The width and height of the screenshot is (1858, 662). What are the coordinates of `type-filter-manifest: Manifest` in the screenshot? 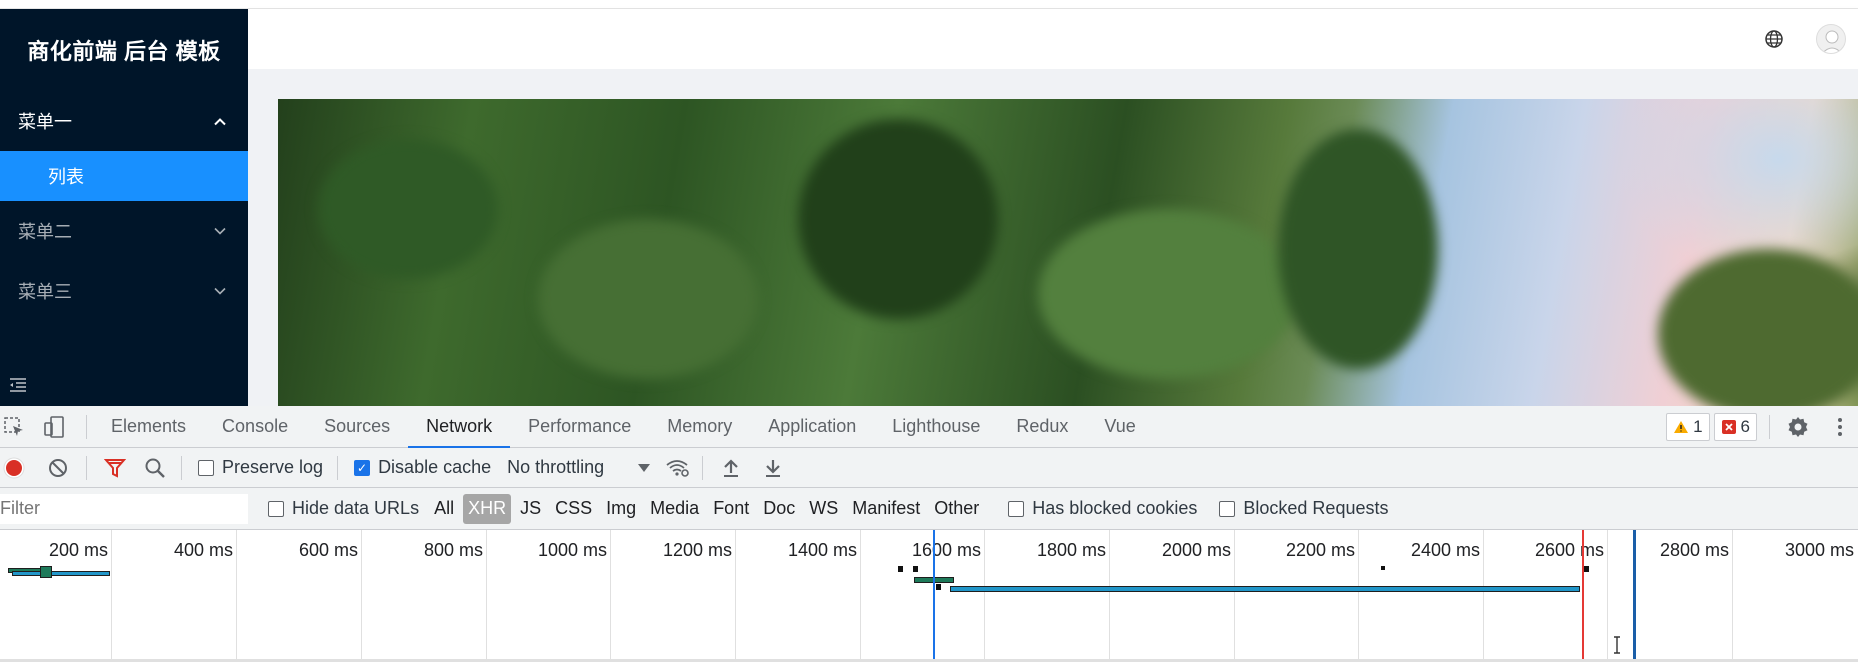 It's located at (886, 509).